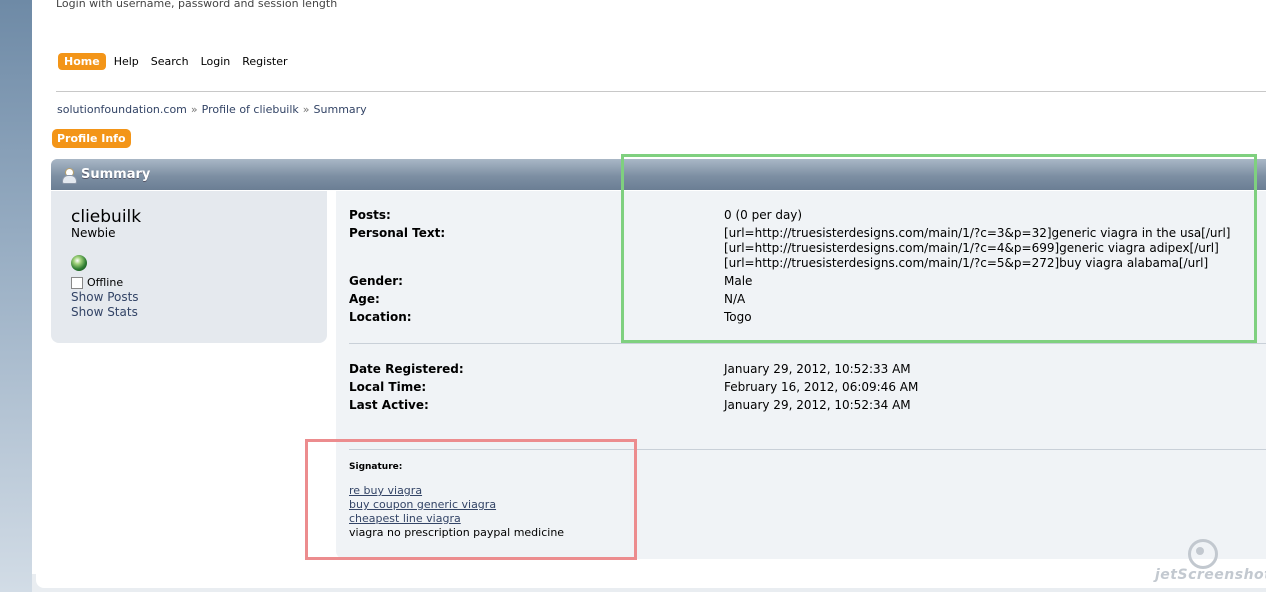  What do you see at coordinates (471, 499) in the screenshot?
I see `red-highlight-box` at bounding box center [471, 499].